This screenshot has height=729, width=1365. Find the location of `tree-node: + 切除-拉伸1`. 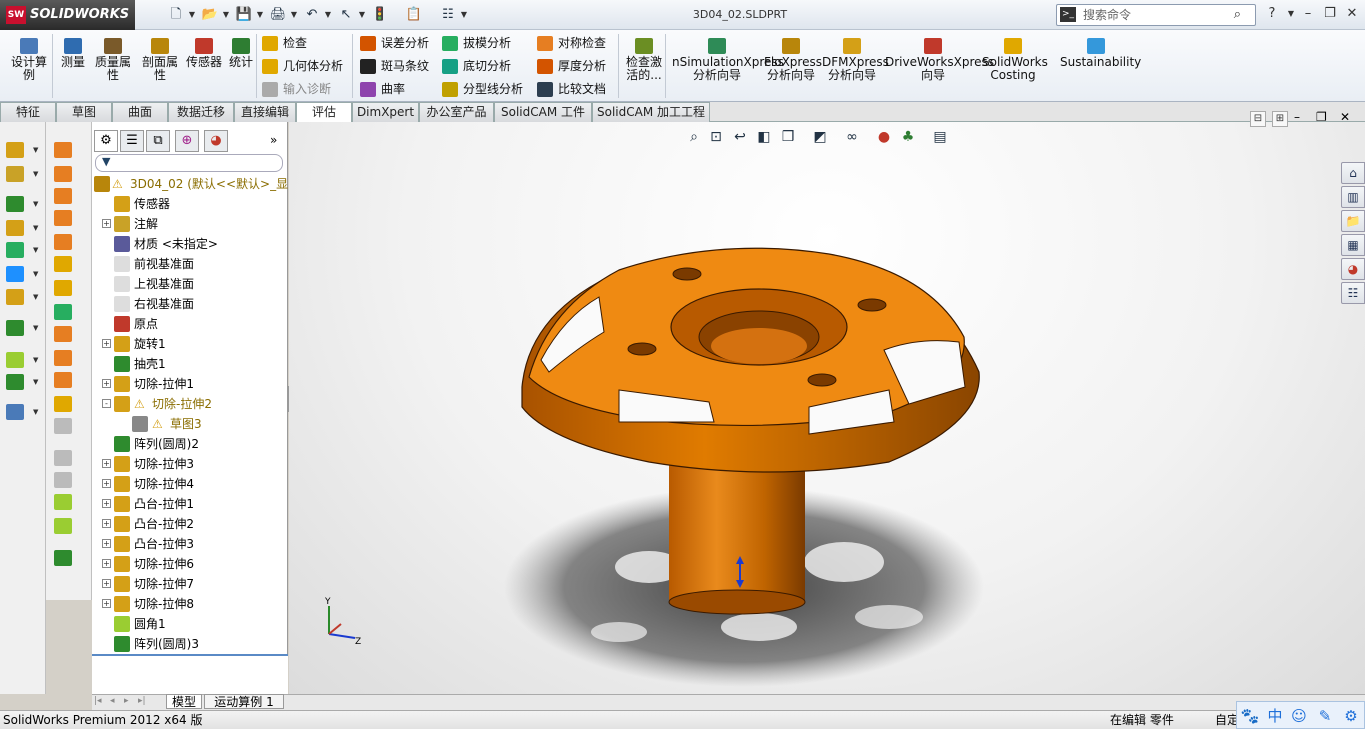

tree-node: + 切除-拉伸1 is located at coordinates (194, 384).